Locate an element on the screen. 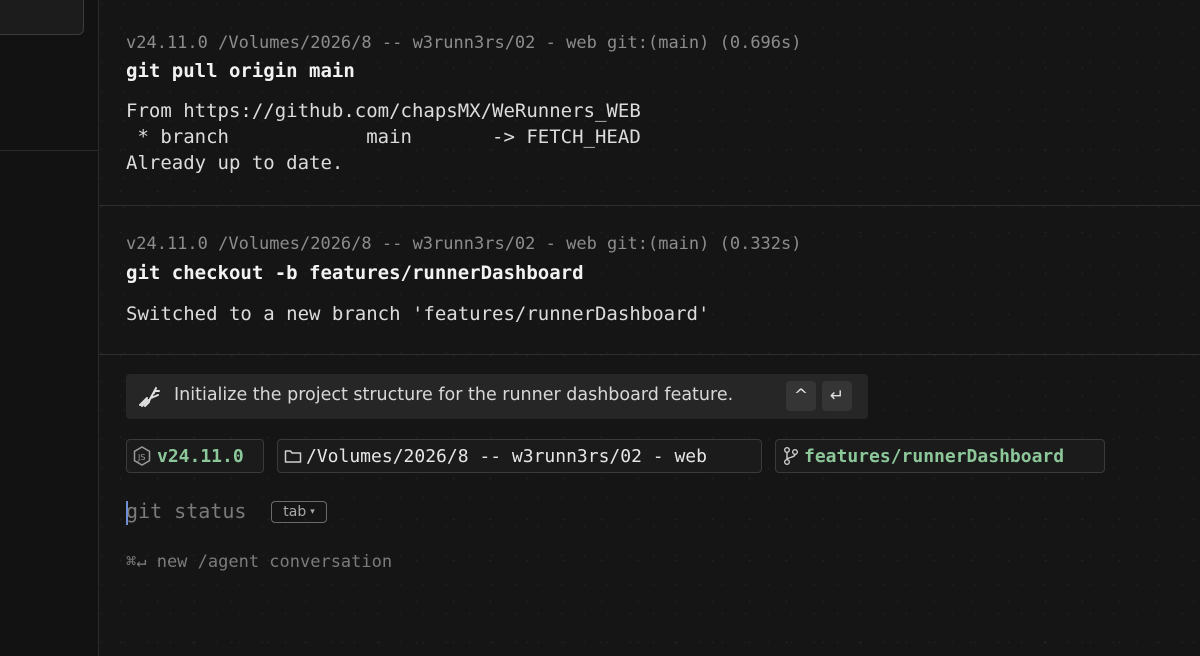  accept-suggestion-button: ↵ is located at coordinates (837, 396).